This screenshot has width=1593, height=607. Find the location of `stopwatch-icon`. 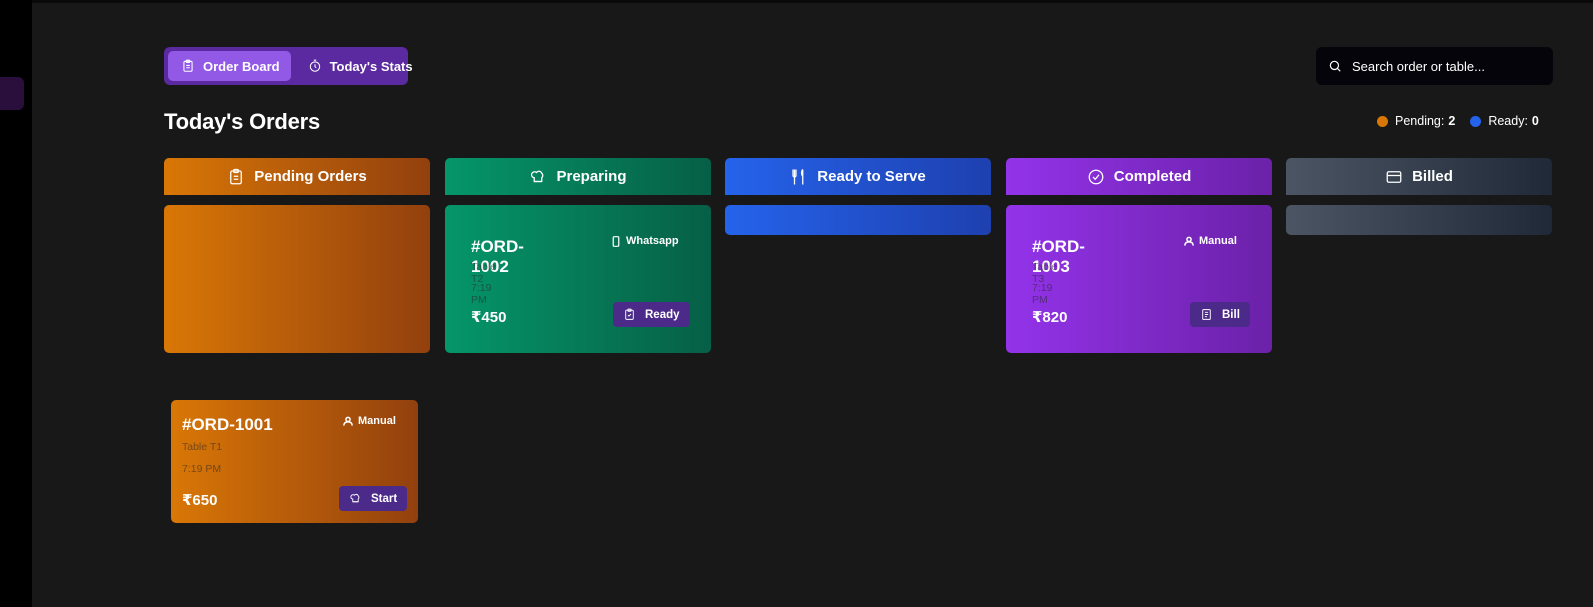

stopwatch-icon is located at coordinates (314, 65).